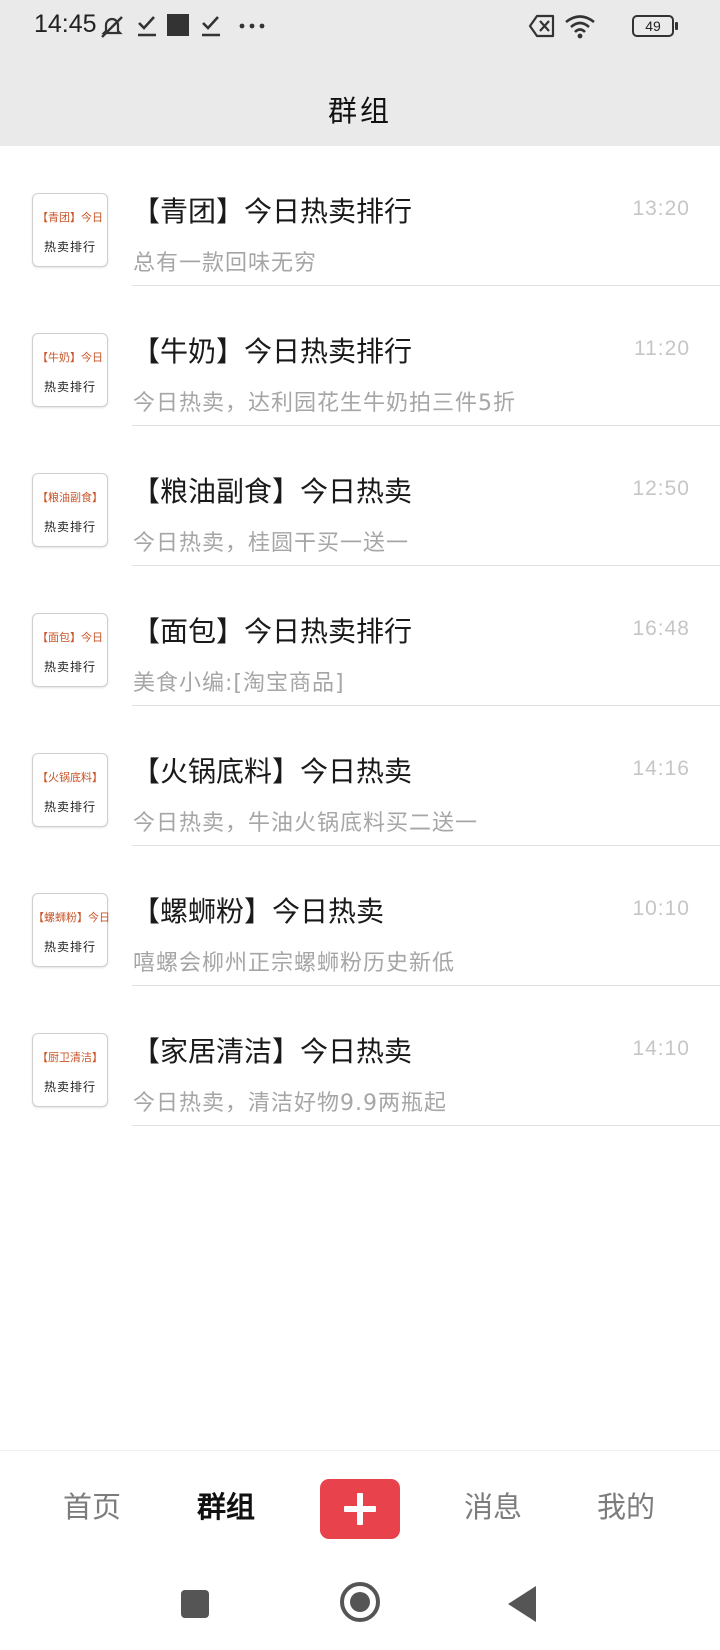 Image resolution: width=720 pixels, height=1650 pixels. What do you see at coordinates (70, 637) in the screenshot?
I see `thumbnail-tag: 【面包】今日` at bounding box center [70, 637].